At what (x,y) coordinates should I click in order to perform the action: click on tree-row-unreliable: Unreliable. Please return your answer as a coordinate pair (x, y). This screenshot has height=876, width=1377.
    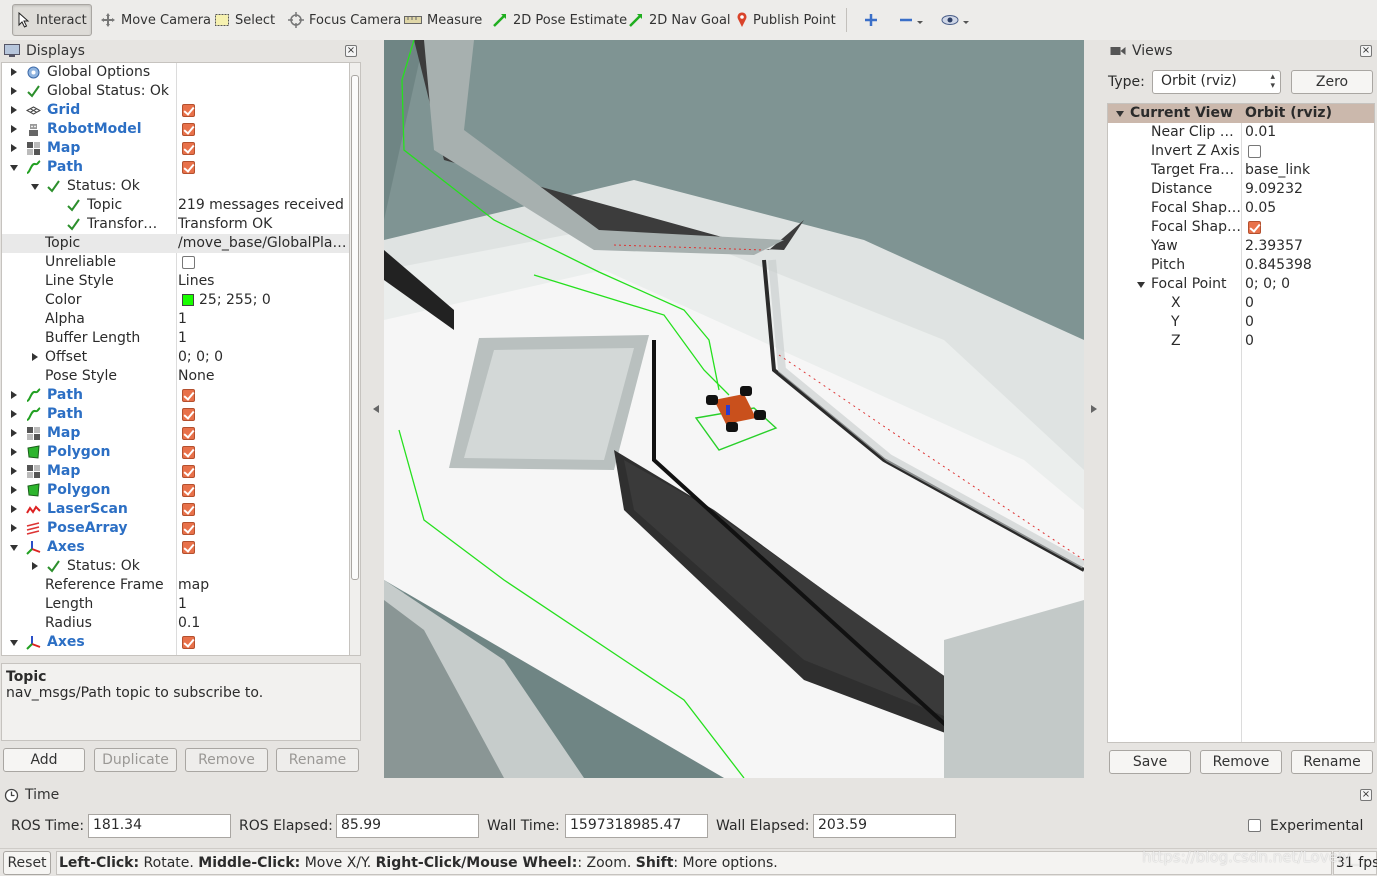
    Looking at the image, I should click on (175, 262).